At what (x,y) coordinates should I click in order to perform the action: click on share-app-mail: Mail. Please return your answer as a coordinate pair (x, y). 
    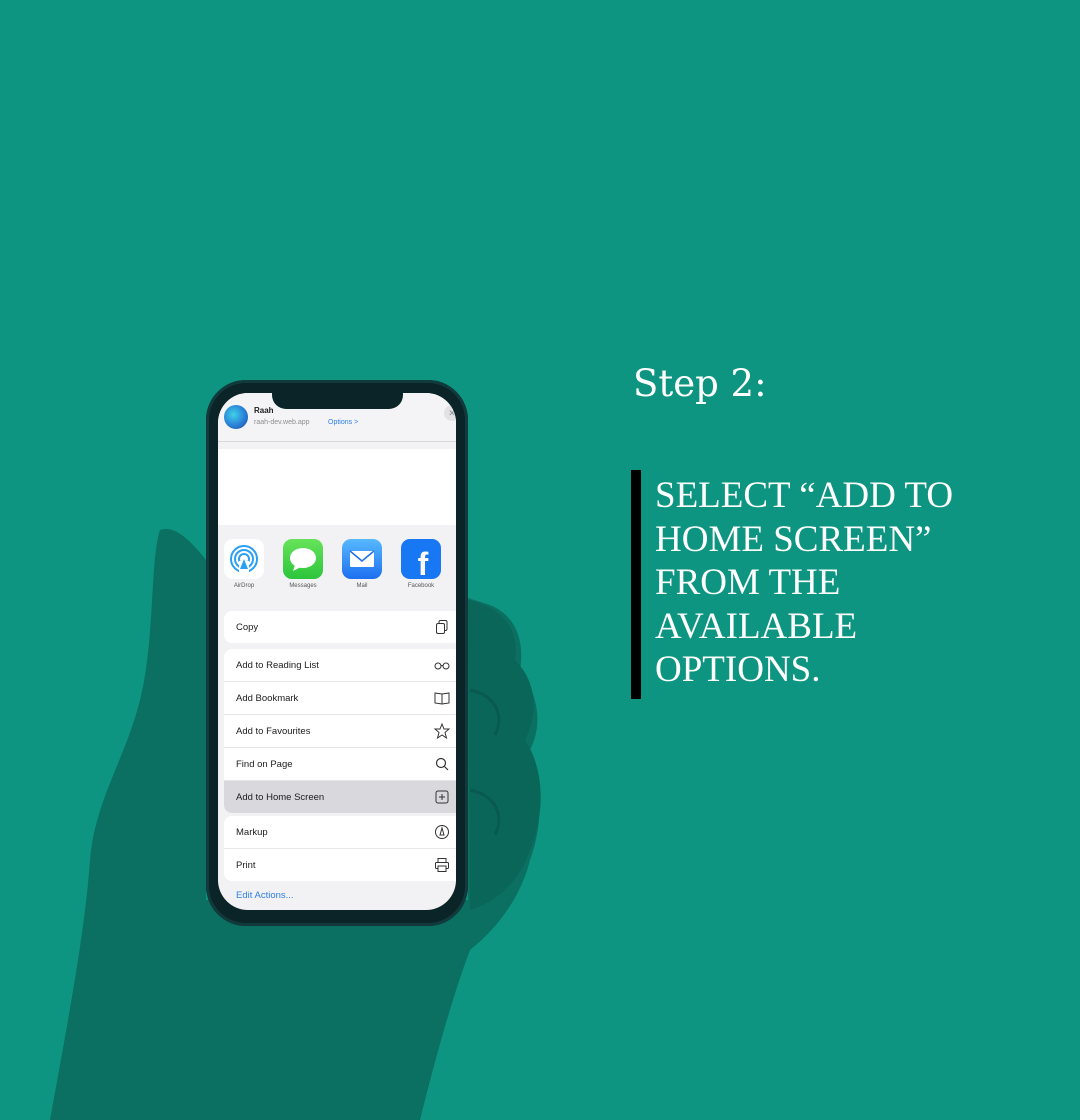
    Looking at the image, I should click on (362, 564).